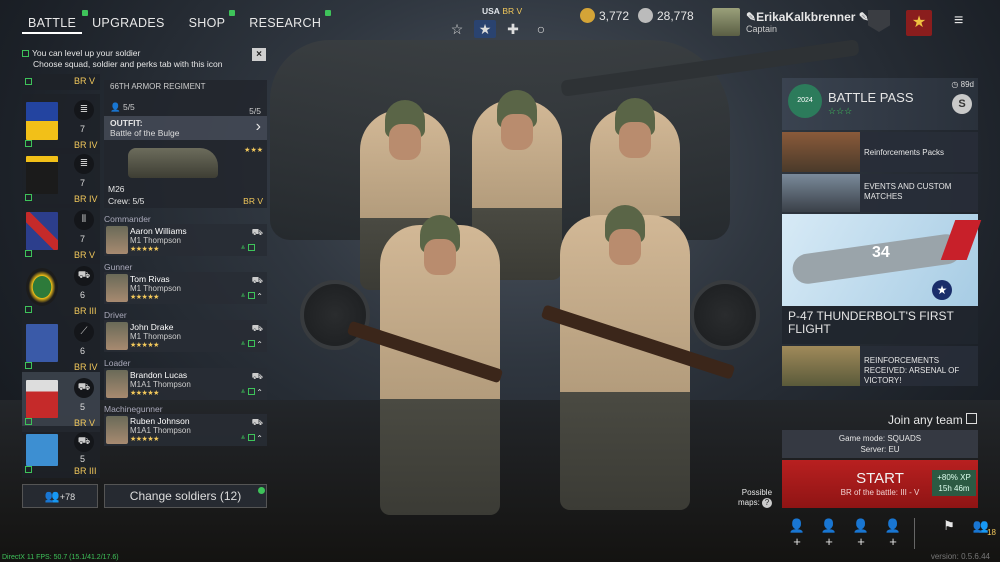 Image resolution: width=1000 pixels, height=562 pixels. What do you see at coordinates (243, 343) in the screenshot?
I see `level-up-marker-icon: ⩓` at bounding box center [243, 343].